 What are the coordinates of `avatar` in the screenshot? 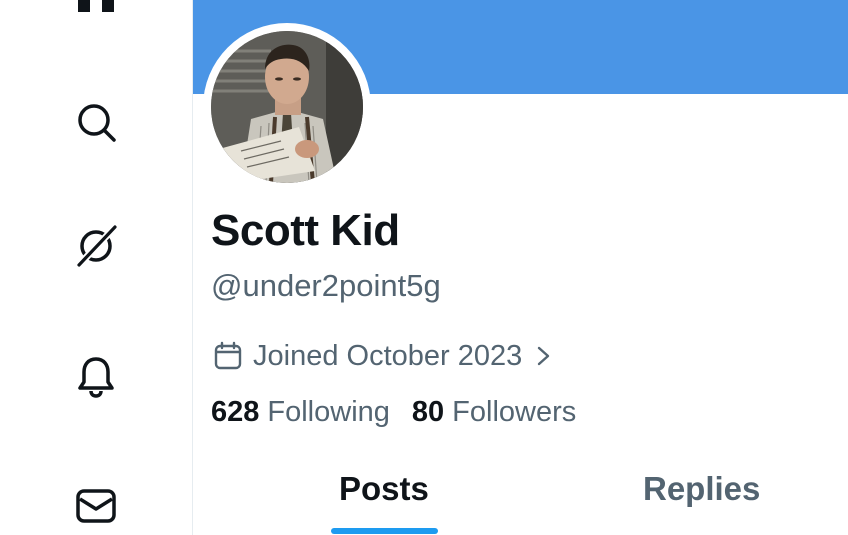 It's located at (287, 107).